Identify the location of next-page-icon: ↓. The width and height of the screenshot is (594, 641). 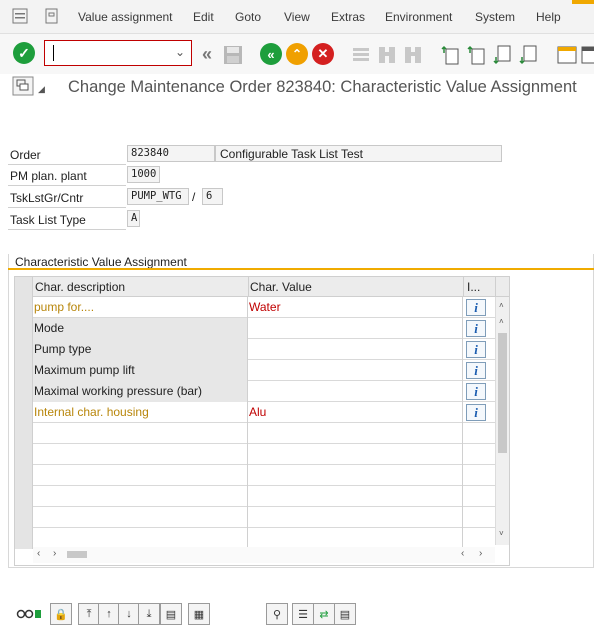
(129, 614).